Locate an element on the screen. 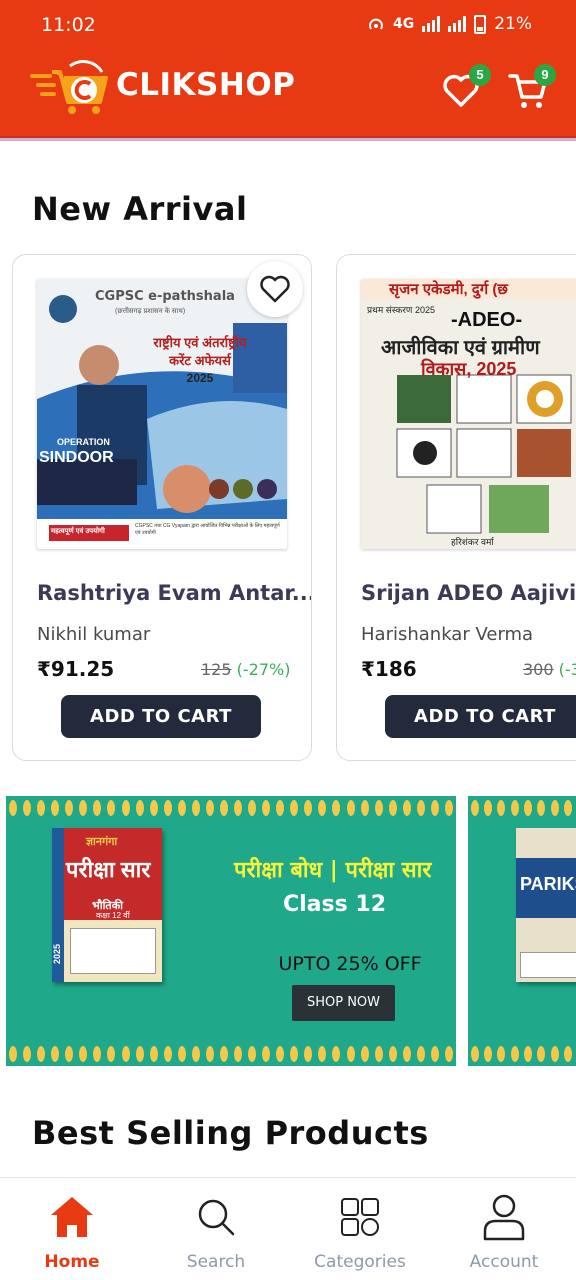  banner-book-grade: कक्षा 12 वीं is located at coordinates (113, 915).